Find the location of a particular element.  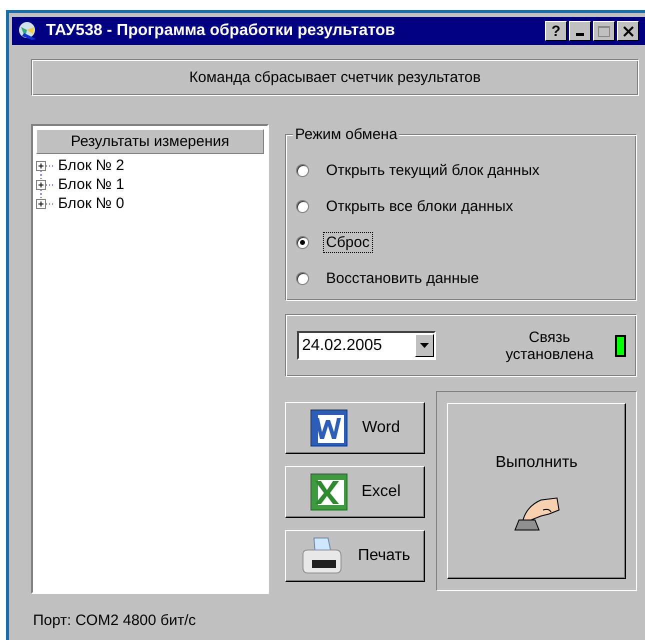

app-icon is located at coordinates (28, 31).